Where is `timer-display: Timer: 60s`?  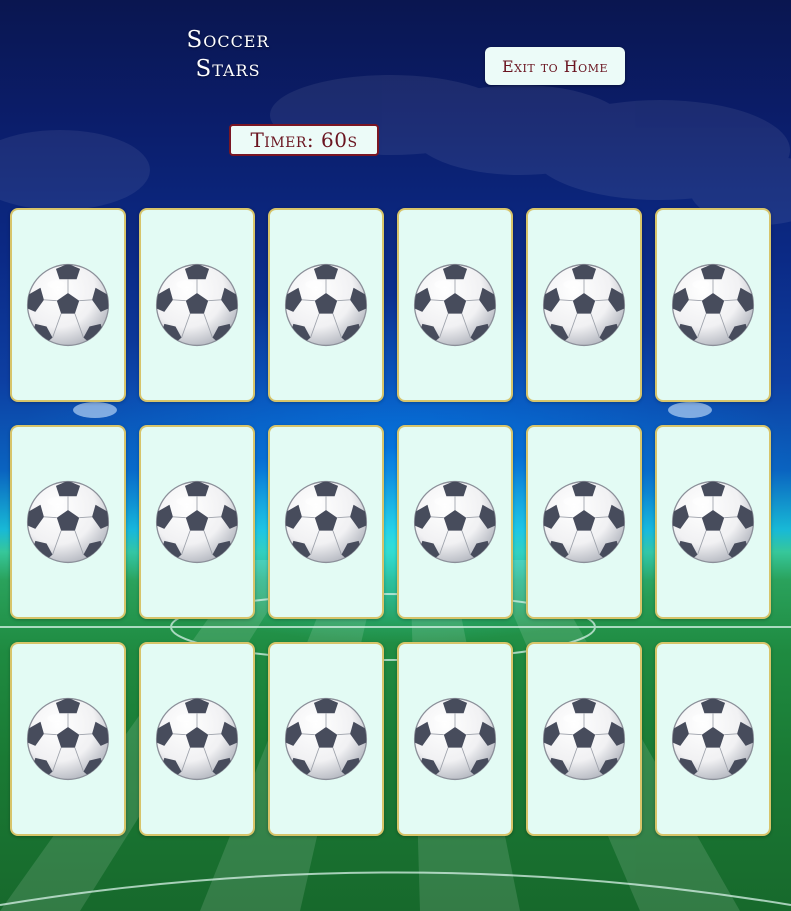
timer-display: Timer: 60s is located at coordinates (304, 140).